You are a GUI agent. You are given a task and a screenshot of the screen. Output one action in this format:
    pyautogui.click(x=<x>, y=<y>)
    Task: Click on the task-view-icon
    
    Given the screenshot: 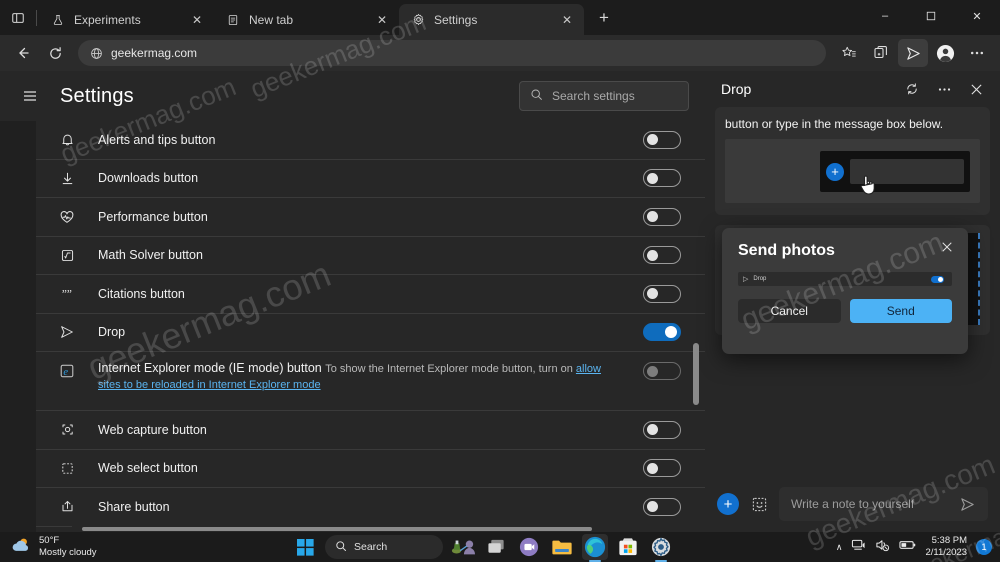 What is the action you would take?
    pyautogui.click(x=496, y=547)
    